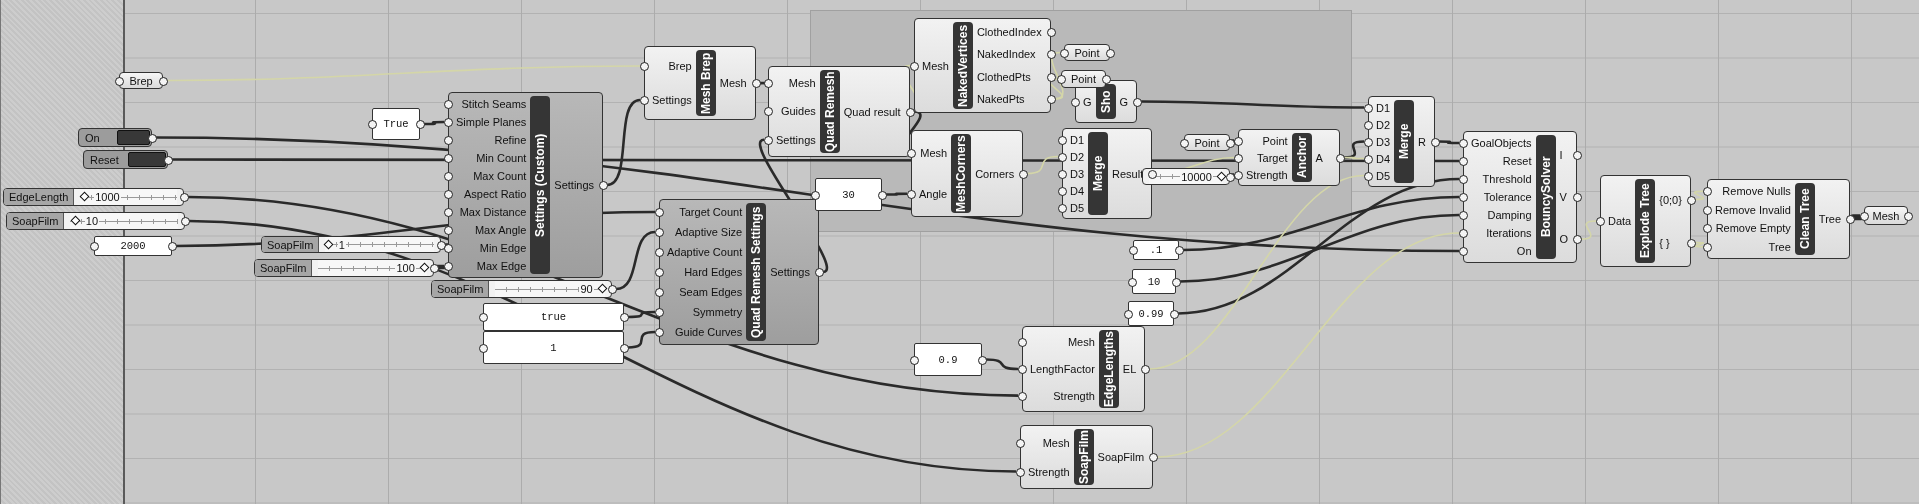 The height and width of the screenshot is (504, 1919). What do you see at coordinates (1886, 215) in the screenshot?
I see `param-node: Mesh` at bounding box center [1886, 215].